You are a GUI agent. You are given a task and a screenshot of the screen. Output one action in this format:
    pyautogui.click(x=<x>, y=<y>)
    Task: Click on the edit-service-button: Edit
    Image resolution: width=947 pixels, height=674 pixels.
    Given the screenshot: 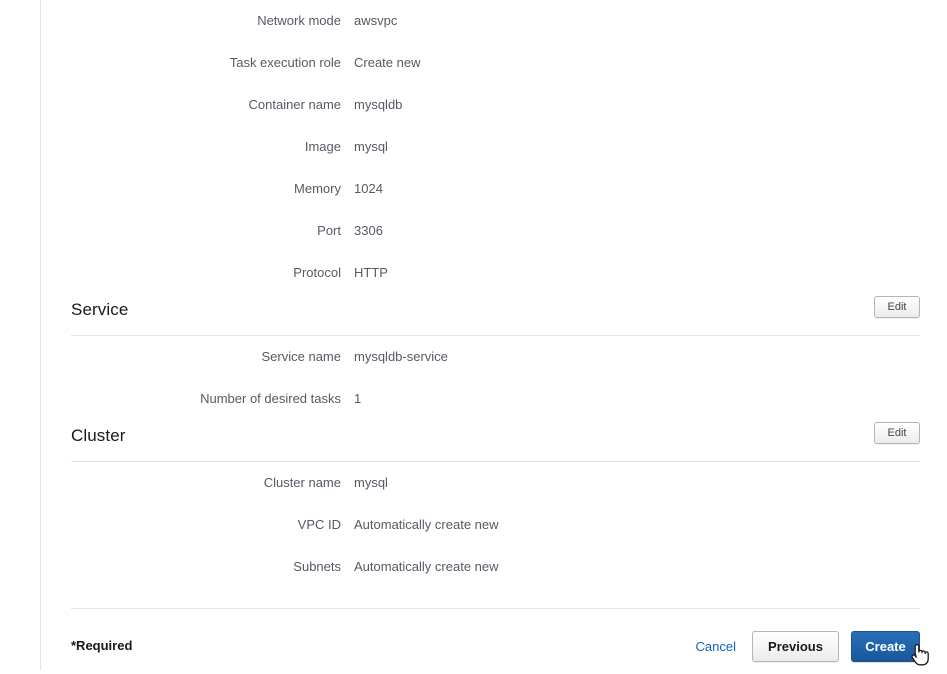 What is the action you would take?
    pyautogui.click(x=897, y=307)
    